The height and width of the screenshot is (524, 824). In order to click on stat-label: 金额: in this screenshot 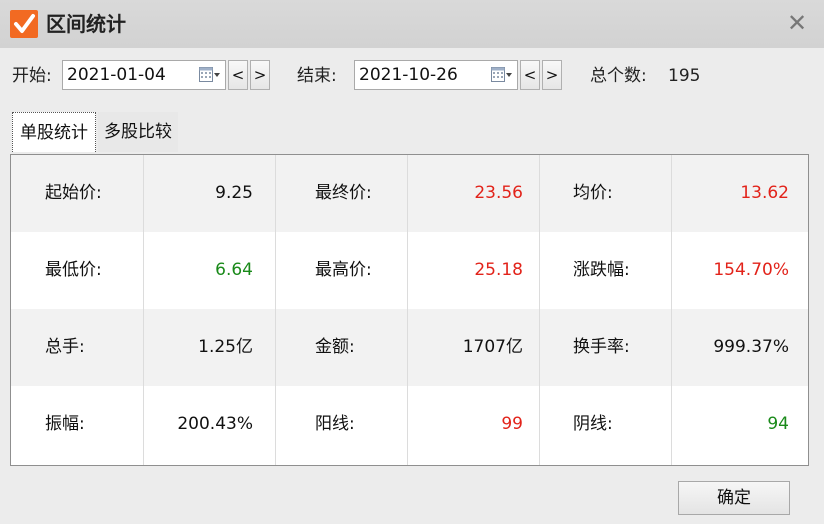, I will do `click(335, 347)`.